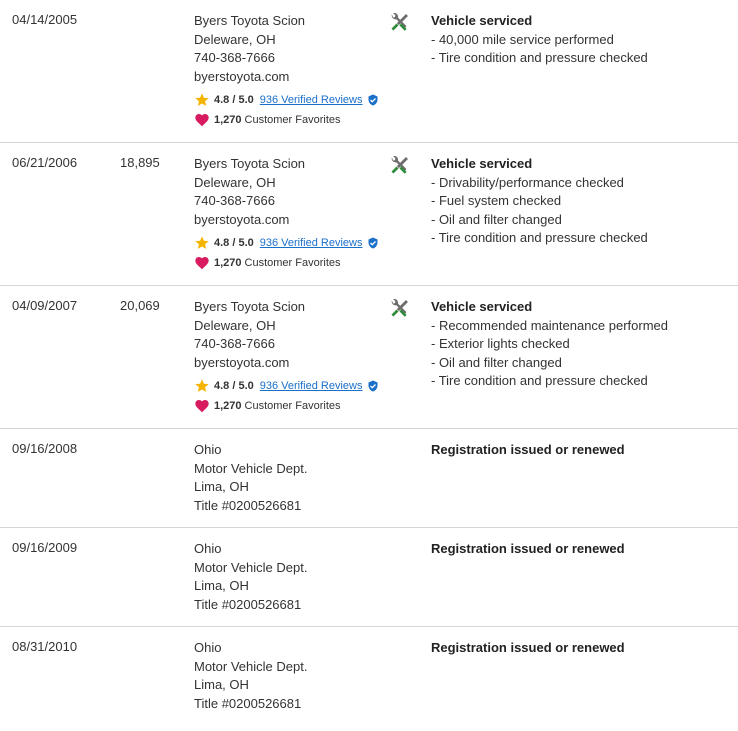  What do you see at coordinates (496, 200) in the screenshot?
I see `comment-item: - Fuel system checked` at bounding box center [496, 200].